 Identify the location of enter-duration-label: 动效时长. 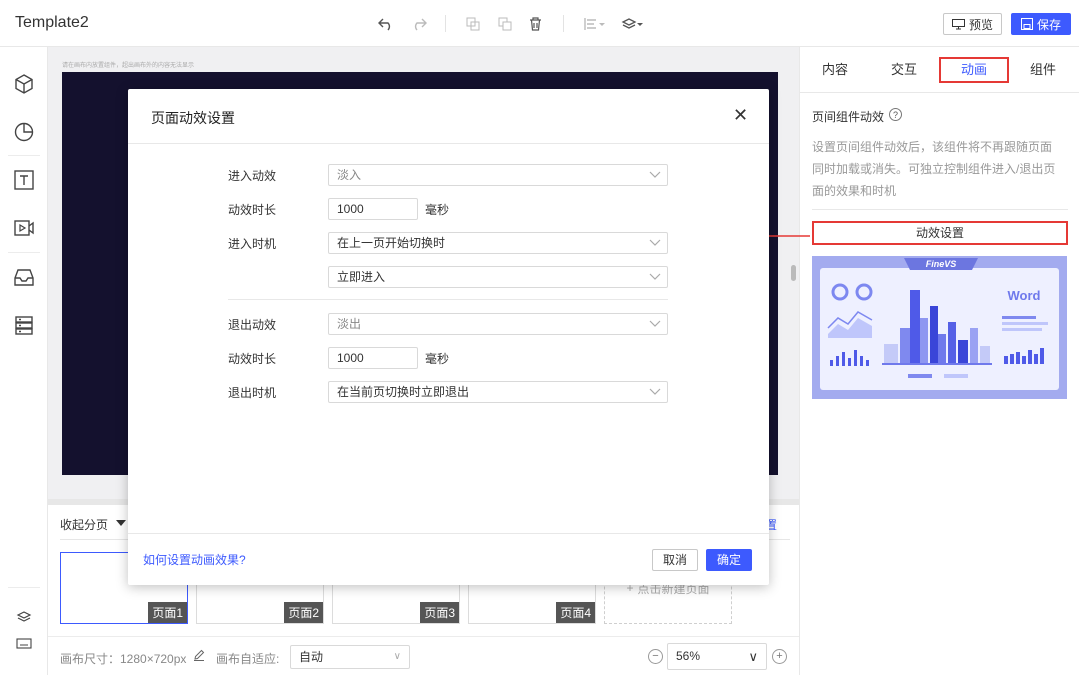
(252, 210).